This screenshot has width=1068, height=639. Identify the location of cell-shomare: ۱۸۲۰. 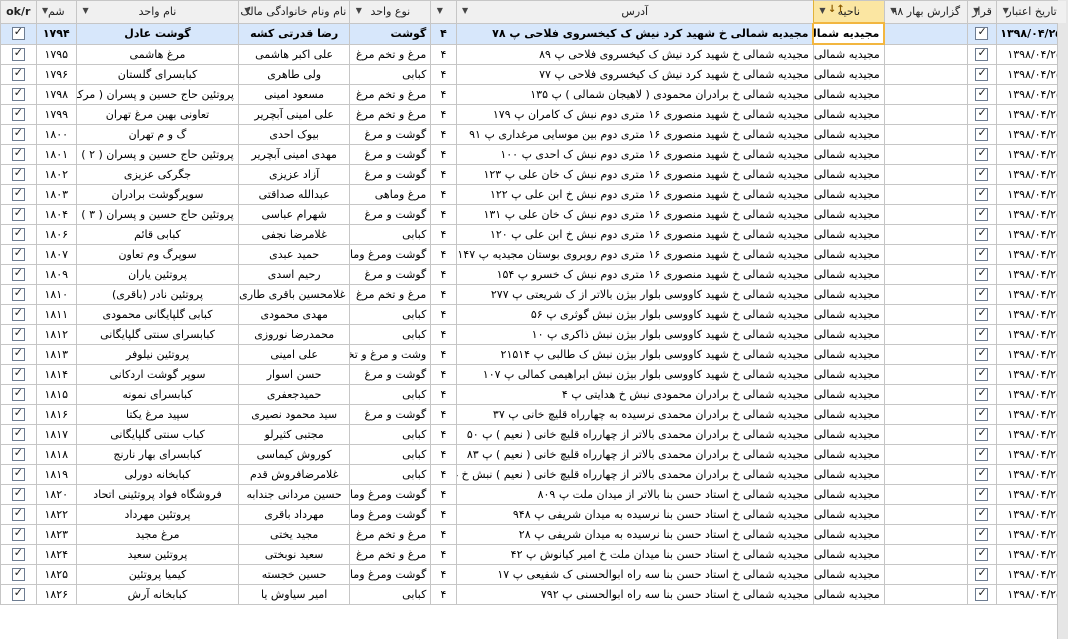
(56, 494).